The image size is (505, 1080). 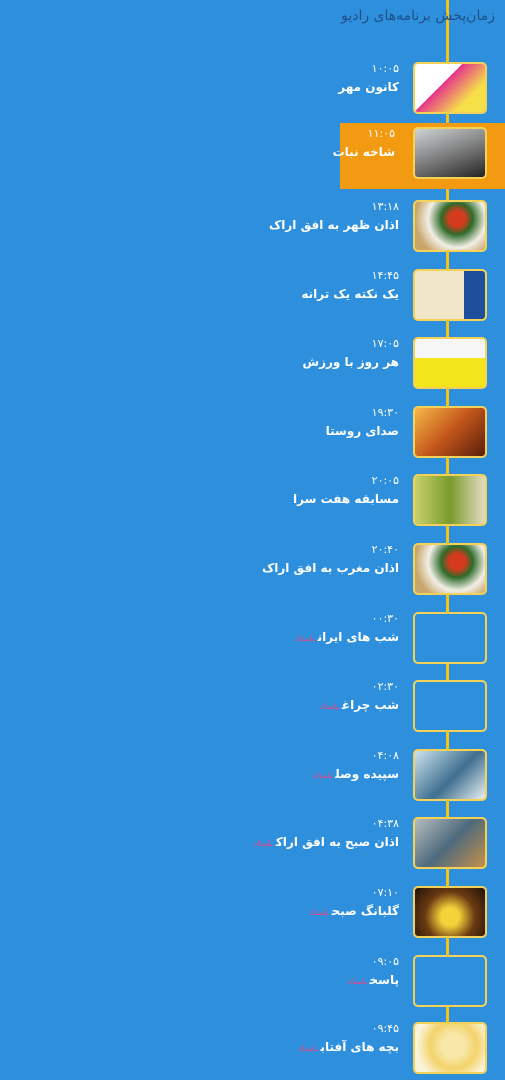 What do you see at coordinates (252, 89) in the screenshot?
I see `program-item: ۱۰:۰۵ کانون مهر` at bounding box center [252, 89].